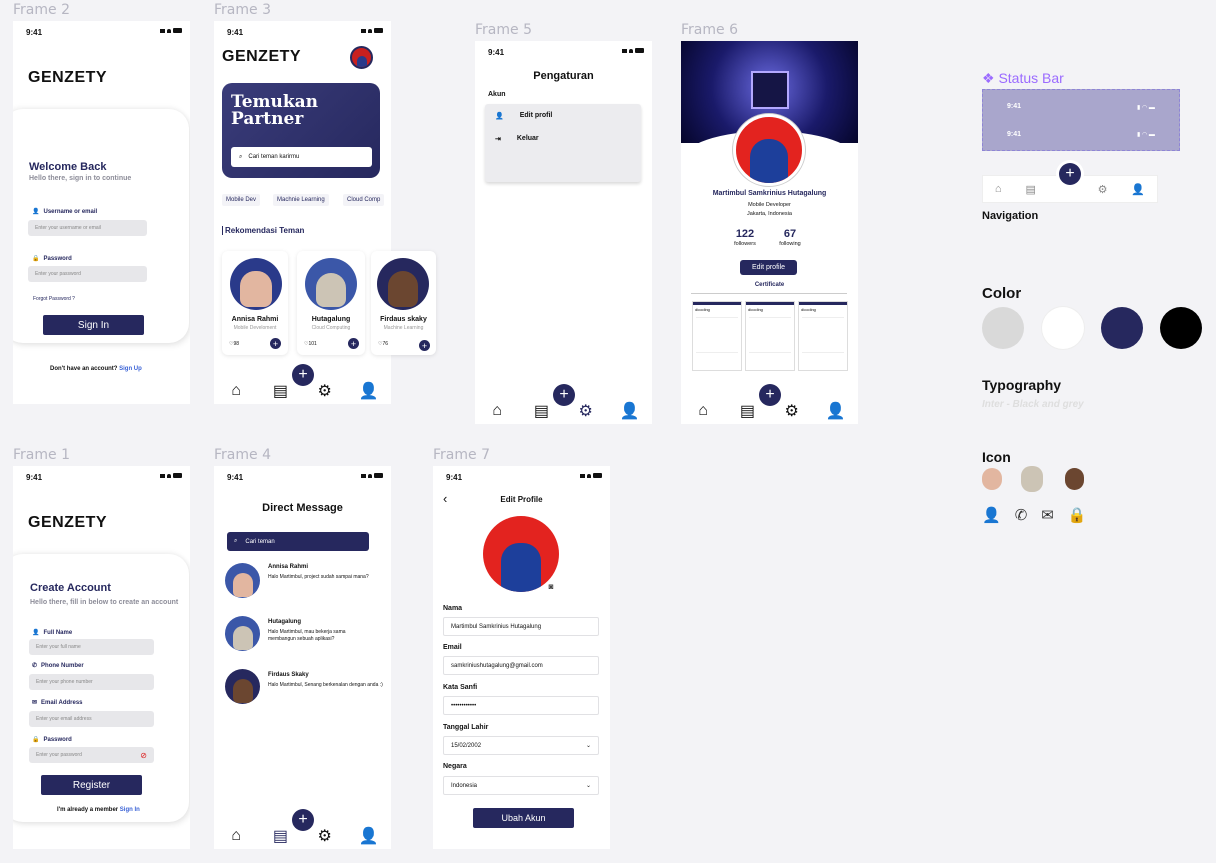 The height and width of the screenshot is (863, 1216). Describe the element at coordinates (521, 626) in the screenshot. I see `name-input: Martimbul Samkrinius Hutagalung` at that location.